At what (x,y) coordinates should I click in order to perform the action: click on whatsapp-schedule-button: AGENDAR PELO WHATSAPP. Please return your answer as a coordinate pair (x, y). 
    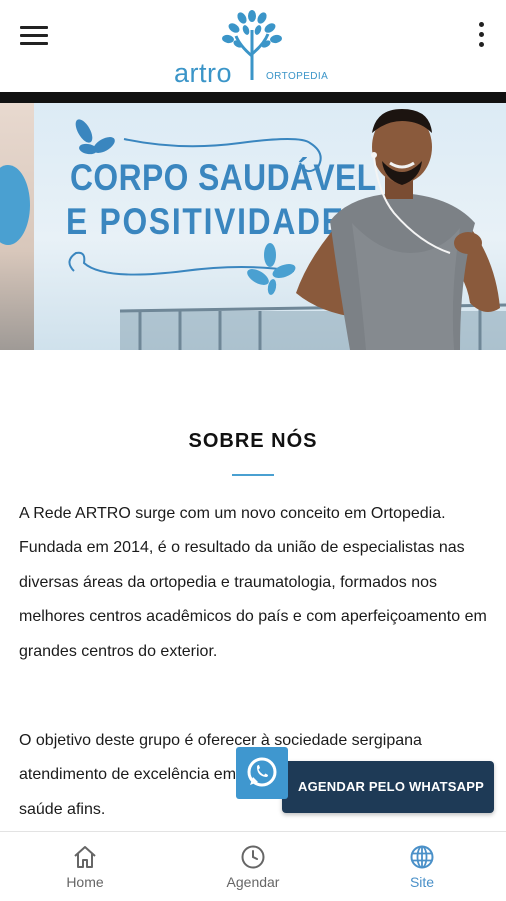
    Looking at the image, I should click on (365, 782).